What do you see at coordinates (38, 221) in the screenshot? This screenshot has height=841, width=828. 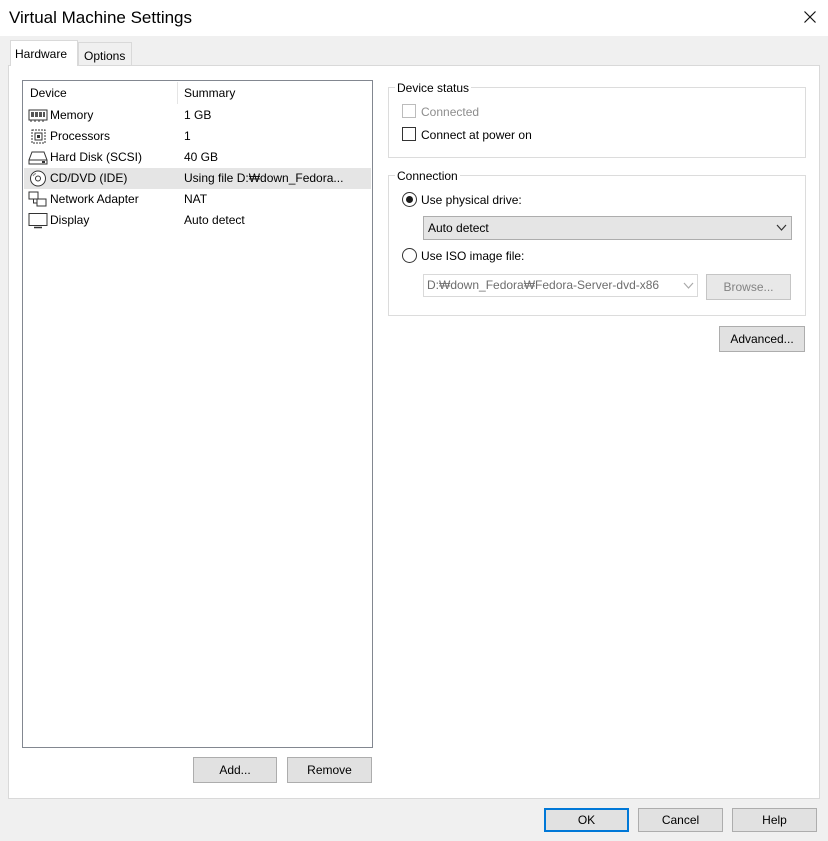 I see `display-icon` at bounding box center [38, 221].